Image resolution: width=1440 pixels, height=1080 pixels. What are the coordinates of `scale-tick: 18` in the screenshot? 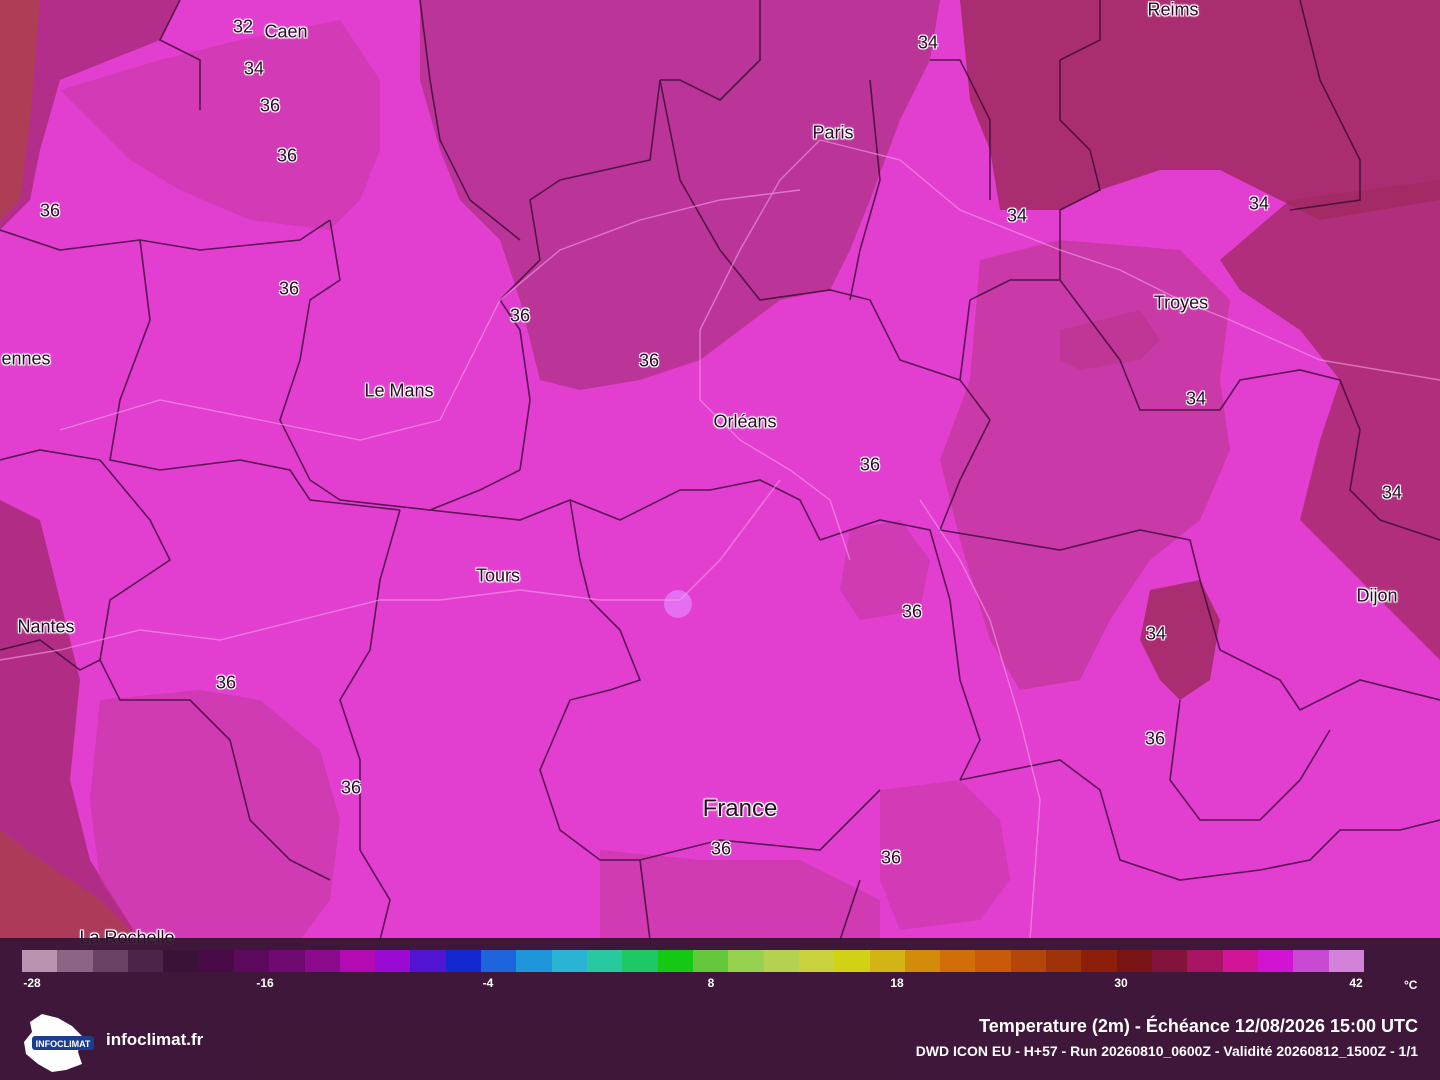 It's located at (897, 983).